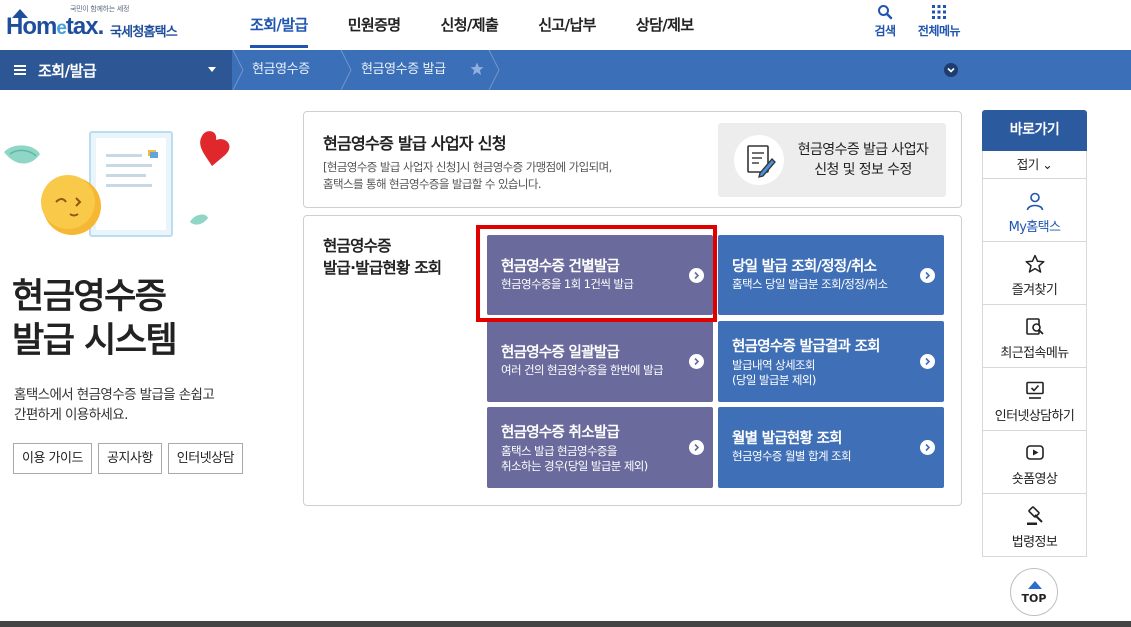 The height and width of the screenshot is (627, 1131). I want to click on notice-button: 공지사항, so click(129, 458).